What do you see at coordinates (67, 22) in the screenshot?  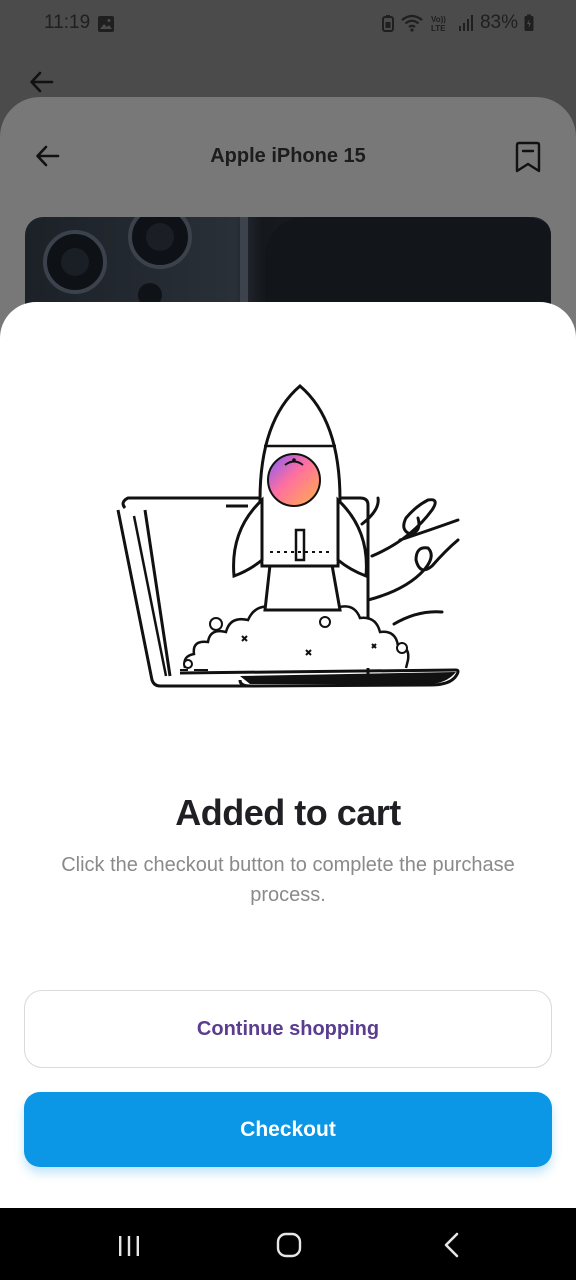 I see `status-time: 11:19` at bounding box center [67, 22].